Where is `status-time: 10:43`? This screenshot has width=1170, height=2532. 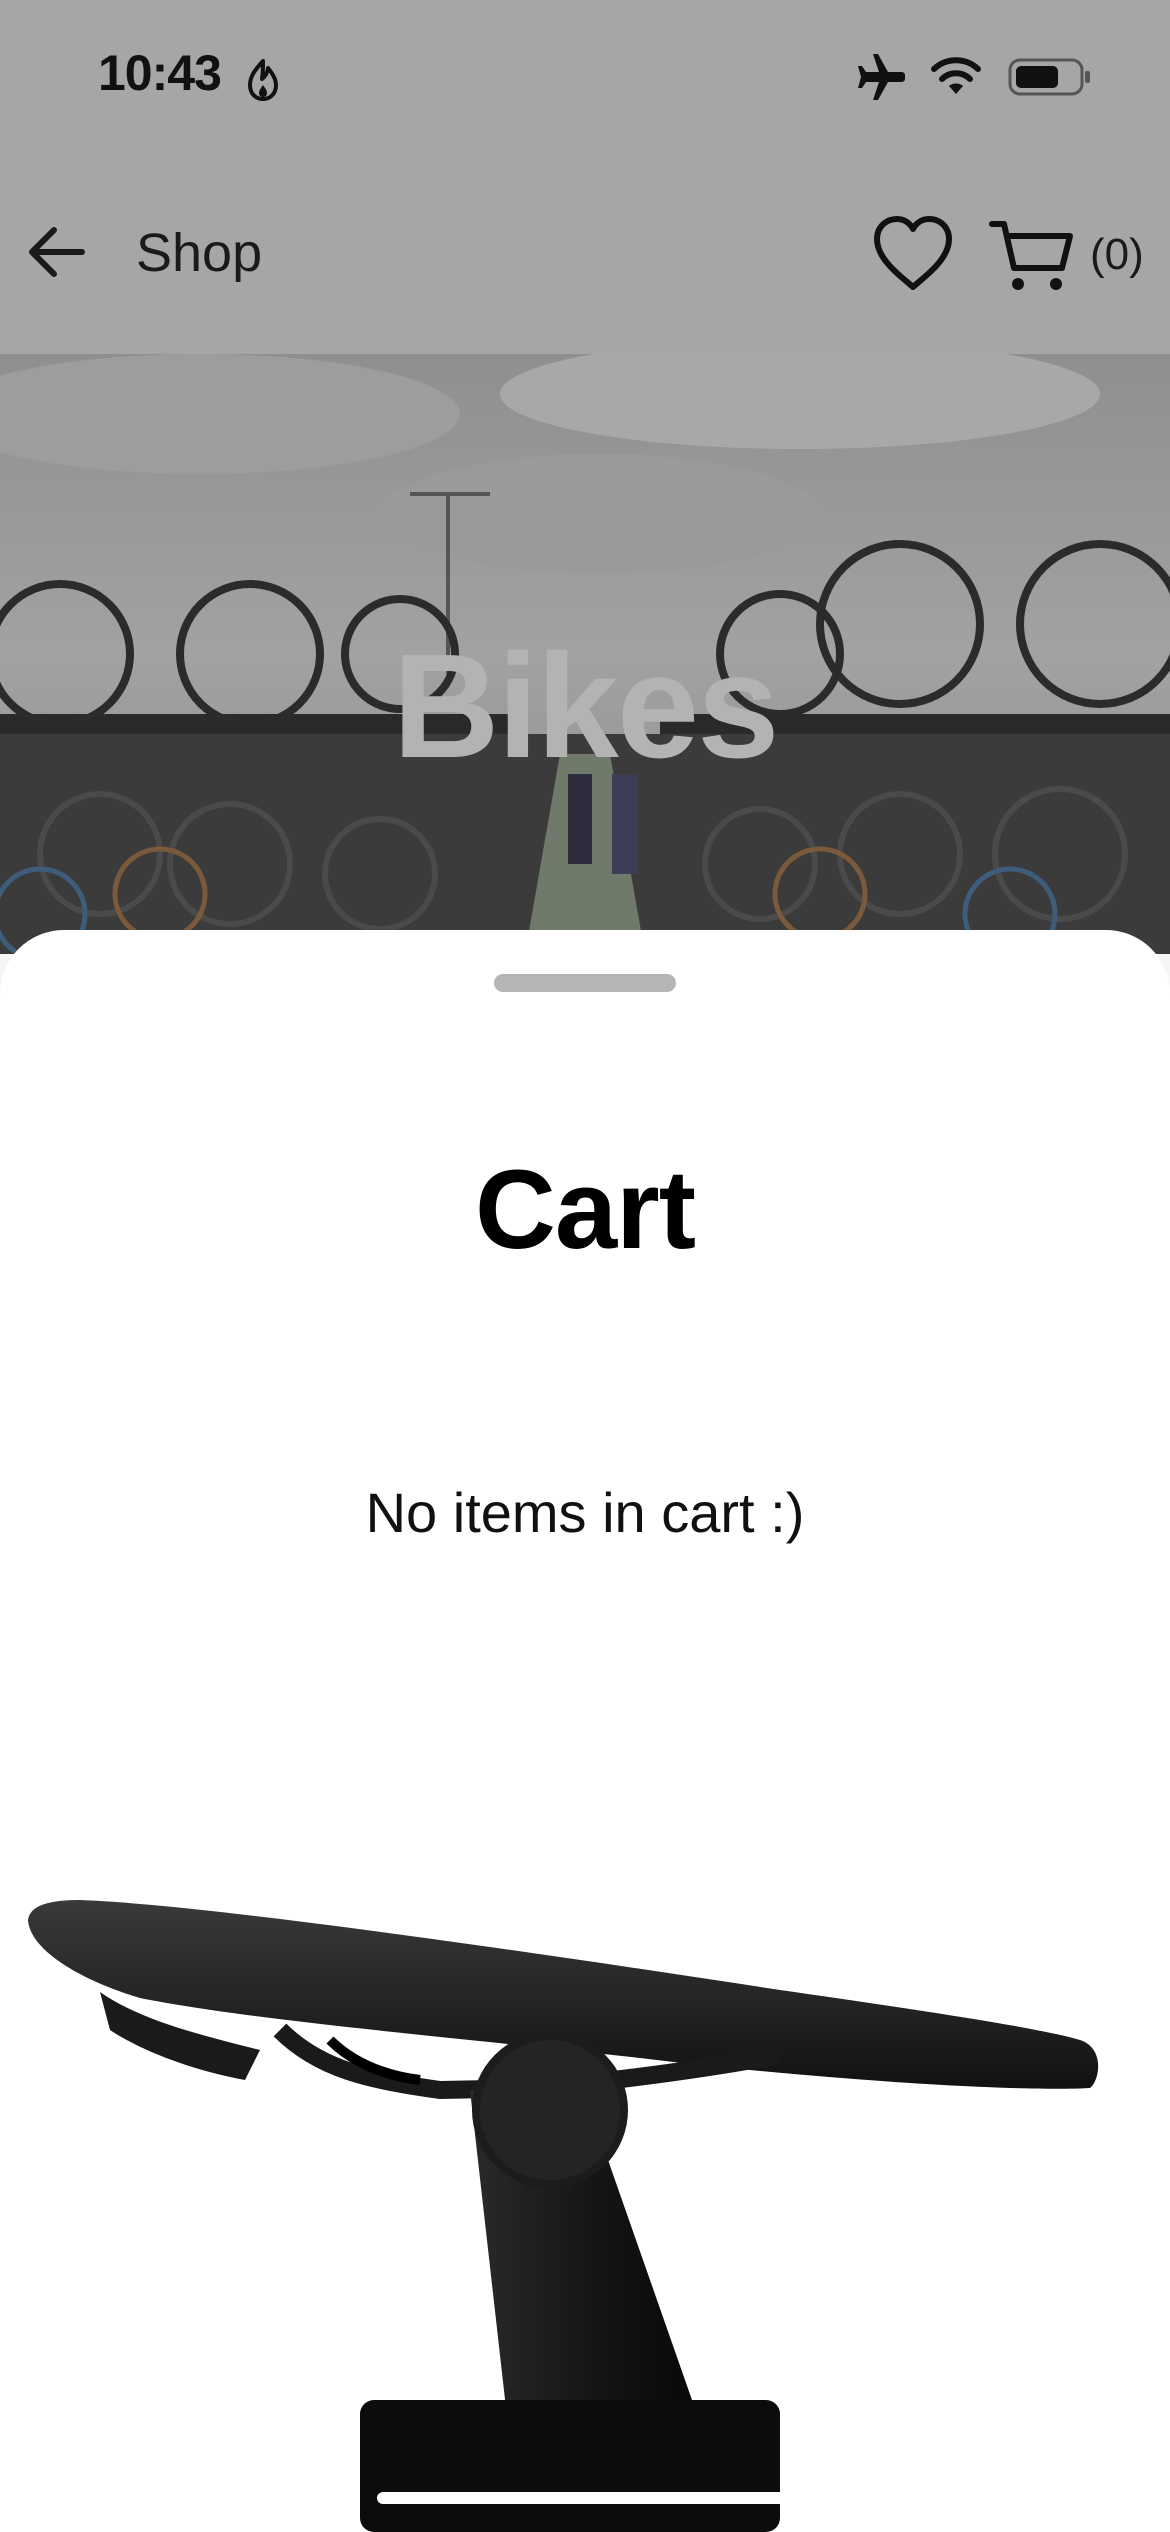 status-time: 10:43 is located at coordinates (160, 73).